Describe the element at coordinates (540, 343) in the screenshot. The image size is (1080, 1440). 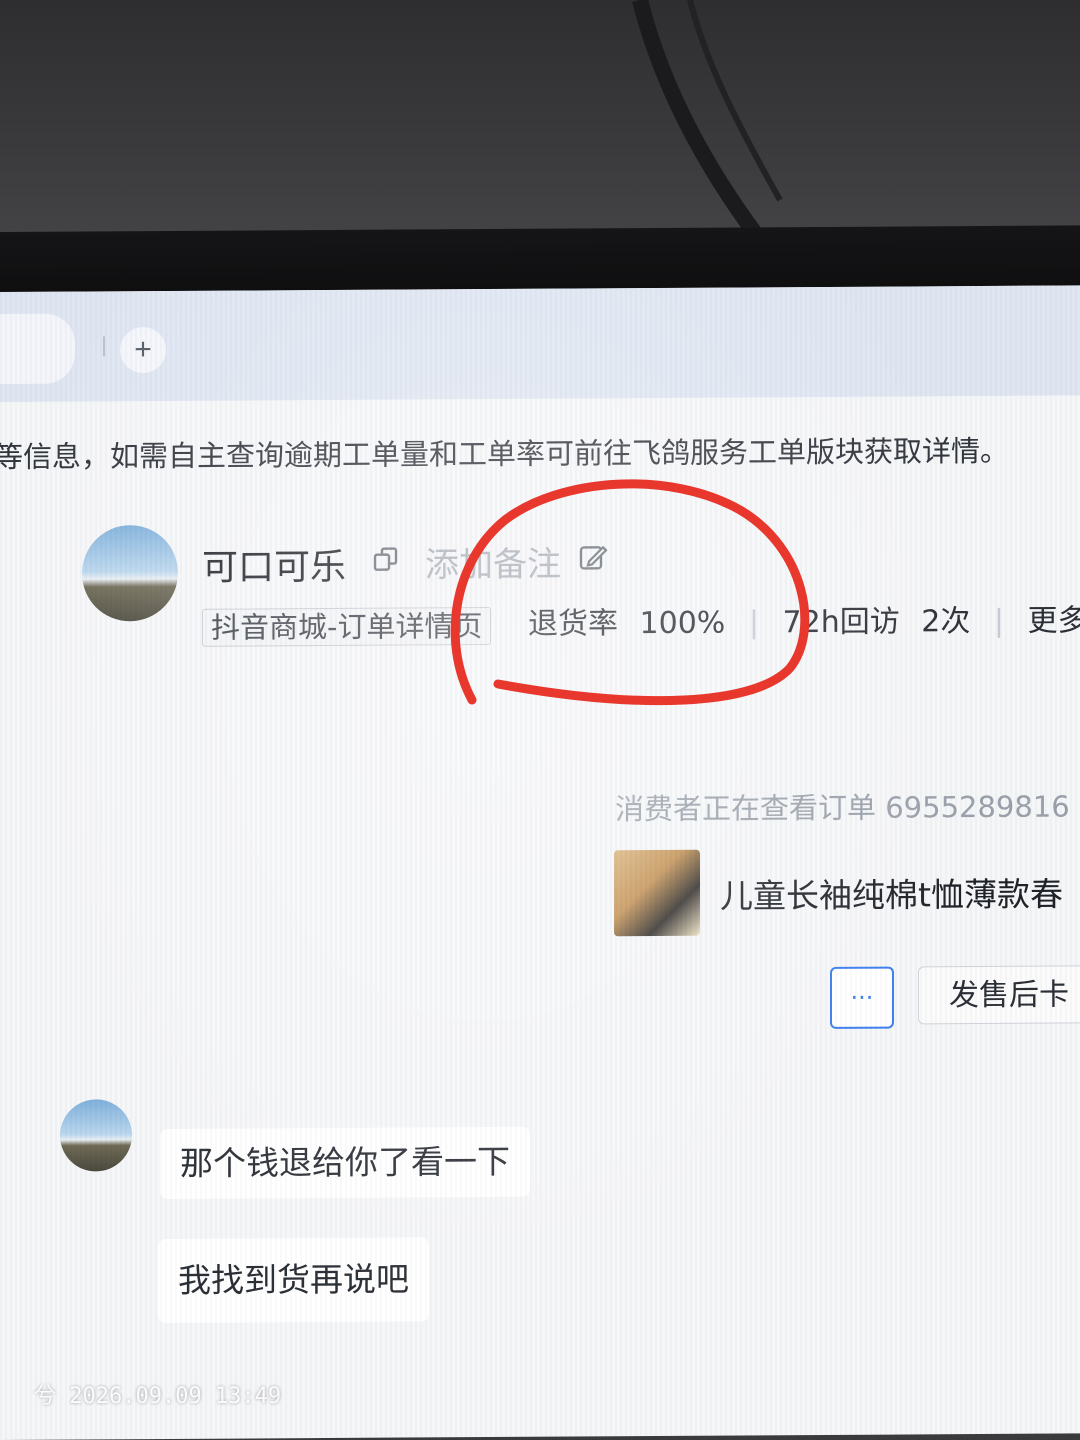
I see `browser-tab-bar: +` at that location.